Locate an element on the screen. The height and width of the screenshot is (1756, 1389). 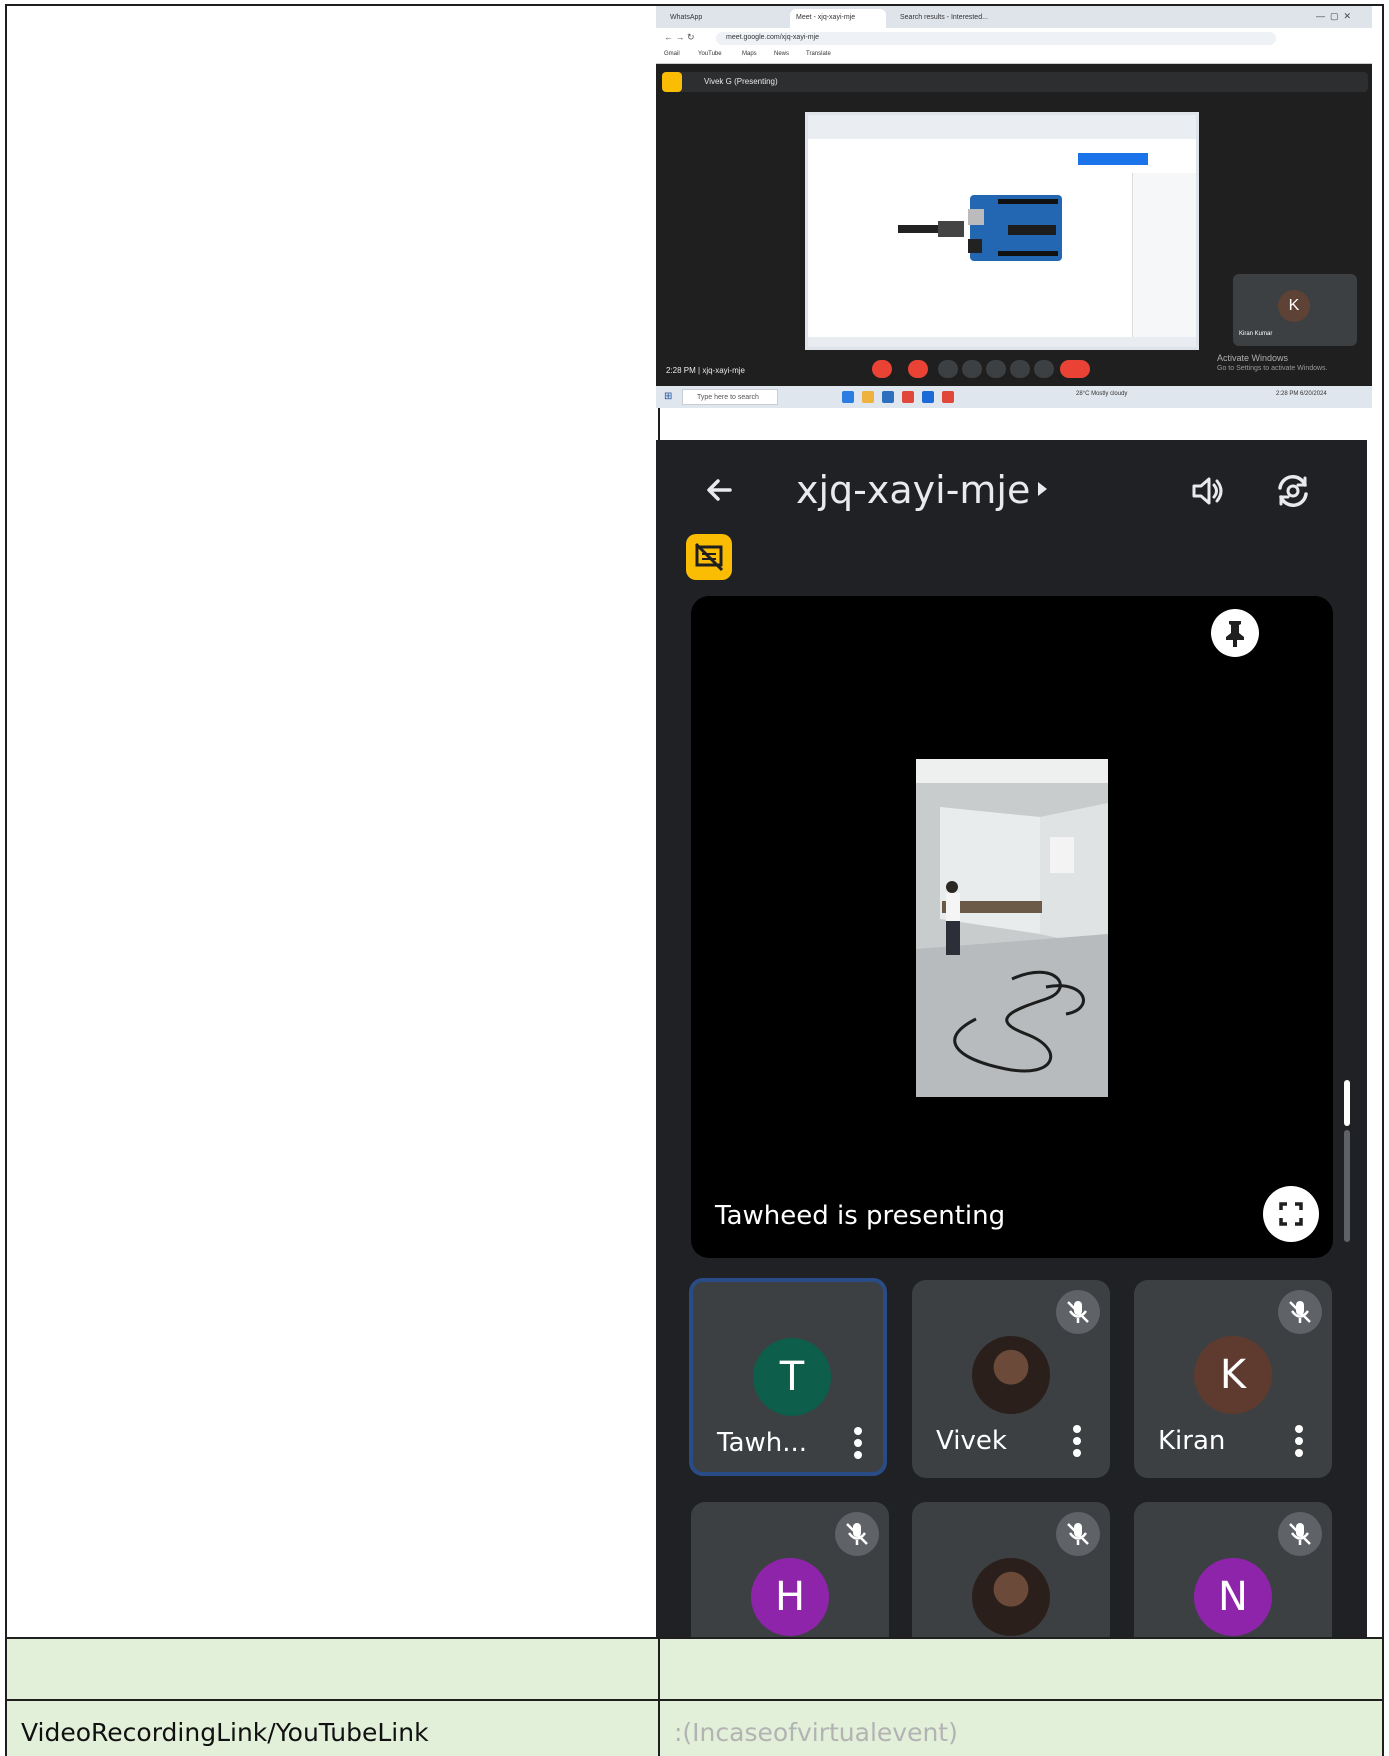
bookmark-news: News is located at coordinates (781, 54).